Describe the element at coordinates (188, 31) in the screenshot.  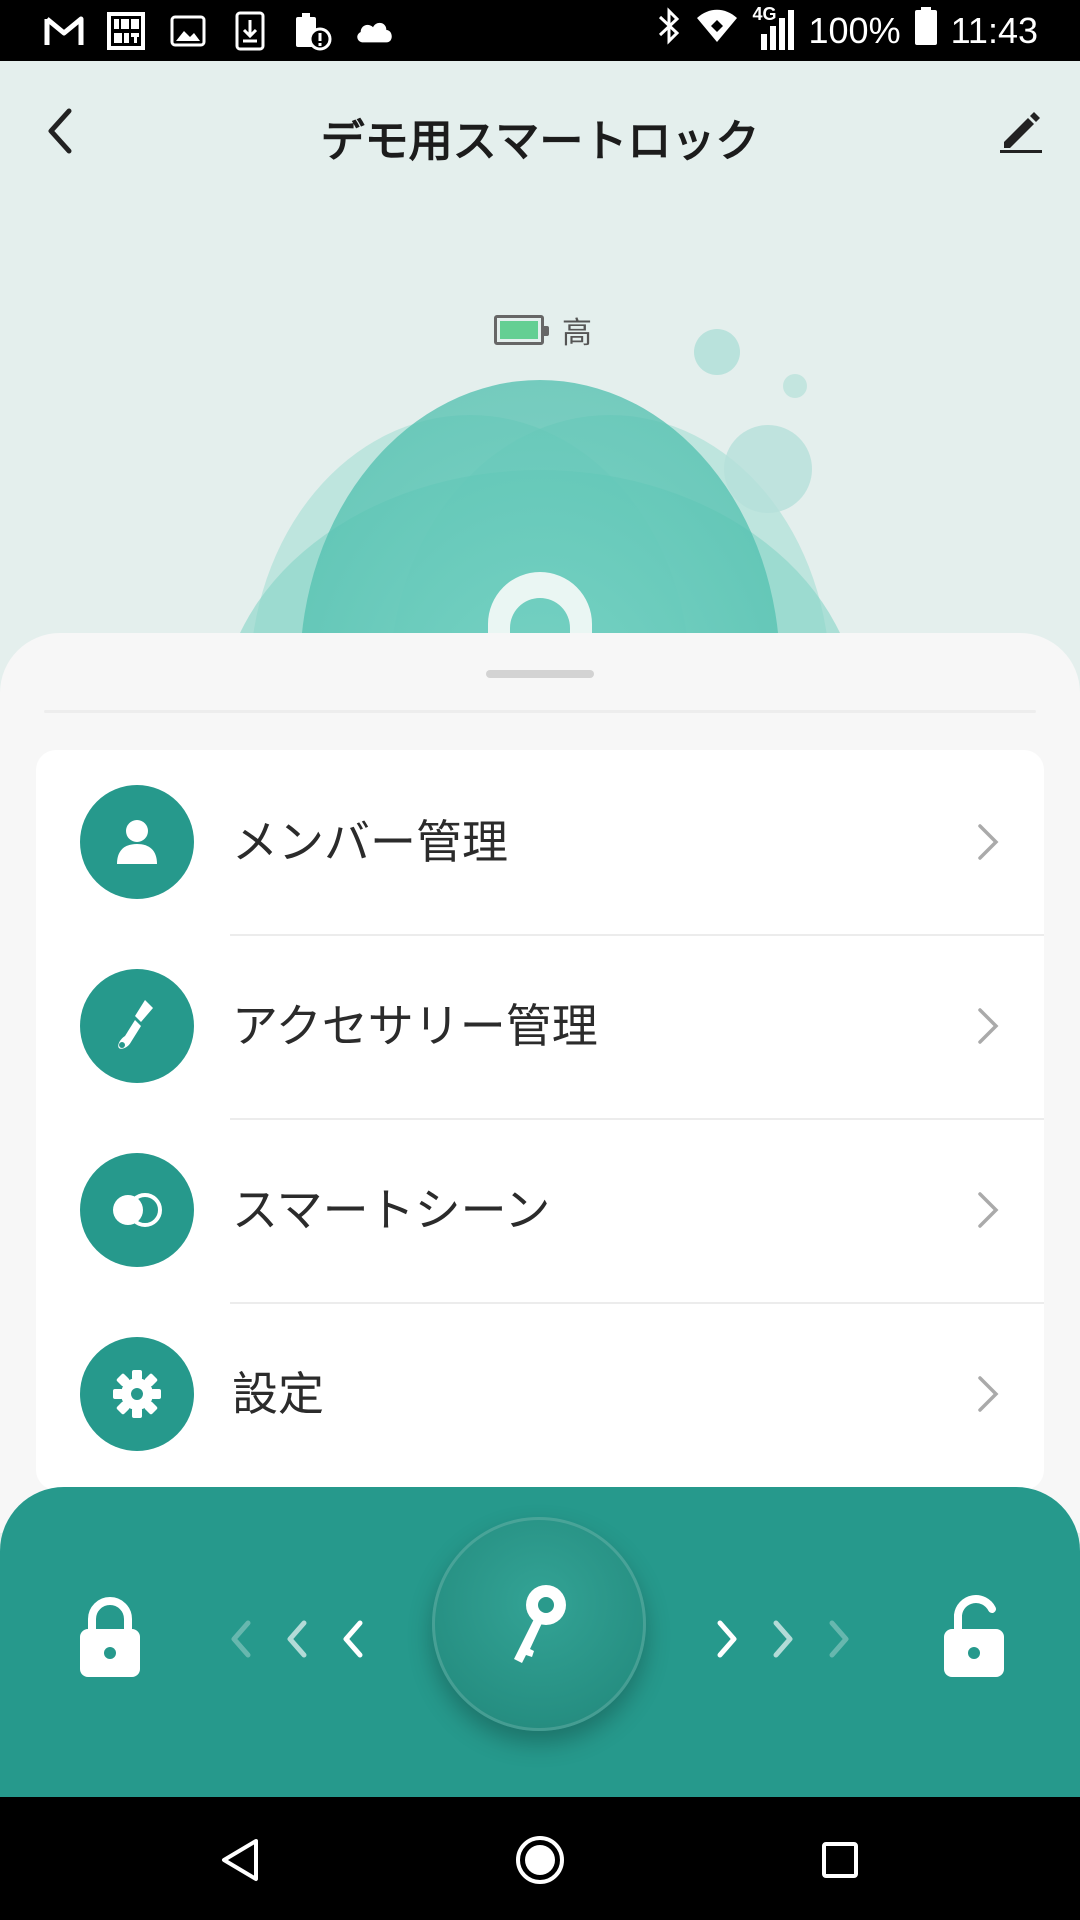
I see `image-icon` at that location.